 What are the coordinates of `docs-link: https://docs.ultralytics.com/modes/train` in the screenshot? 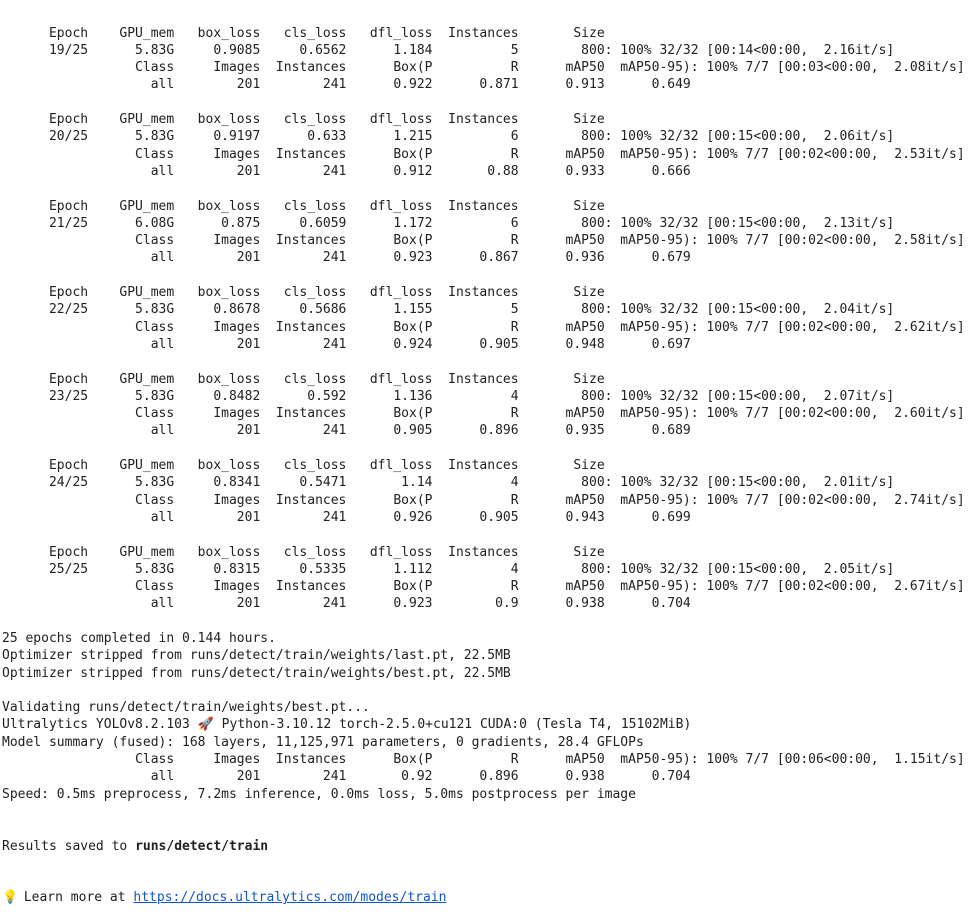 It's located at (289, 897).